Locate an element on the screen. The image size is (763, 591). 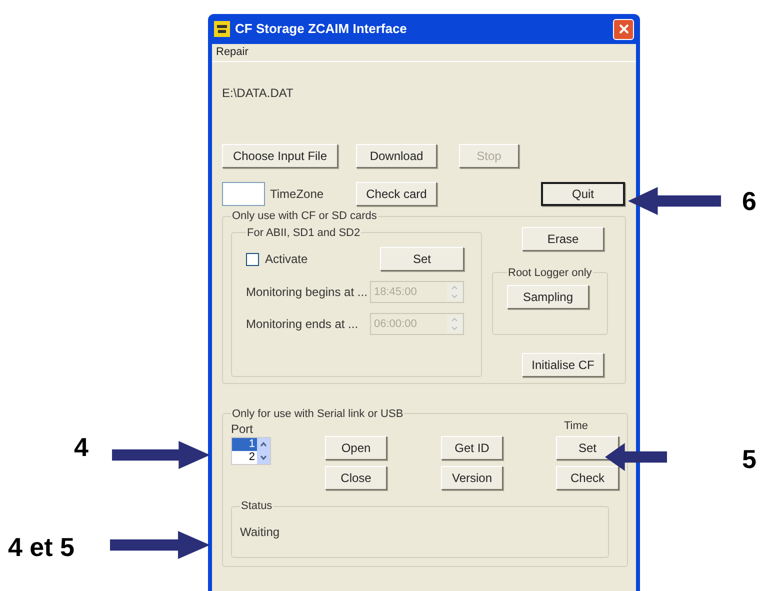
port-option: 1 is located at coordinates (244, 444).